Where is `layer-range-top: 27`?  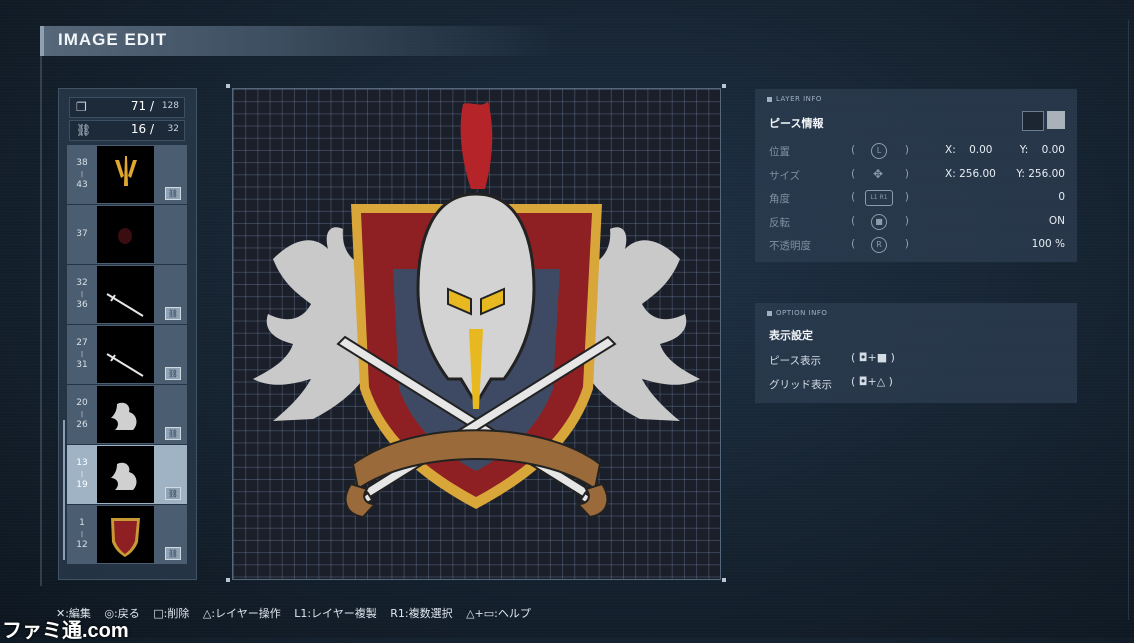 layer-range-top: 27 is located at coordinates (82, 343).